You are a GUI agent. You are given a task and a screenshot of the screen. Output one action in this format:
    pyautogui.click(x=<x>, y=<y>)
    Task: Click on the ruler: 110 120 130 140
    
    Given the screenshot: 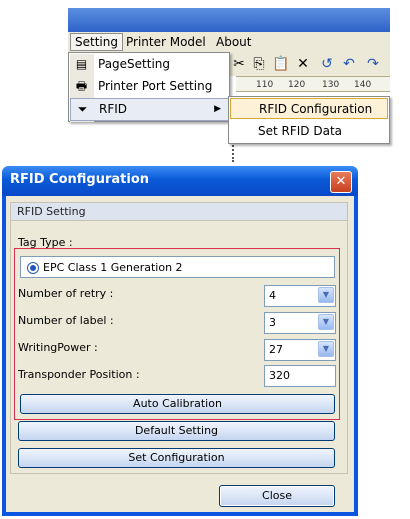 What is the action you would take?
    pyautogui.click(x=313, y=84)
    